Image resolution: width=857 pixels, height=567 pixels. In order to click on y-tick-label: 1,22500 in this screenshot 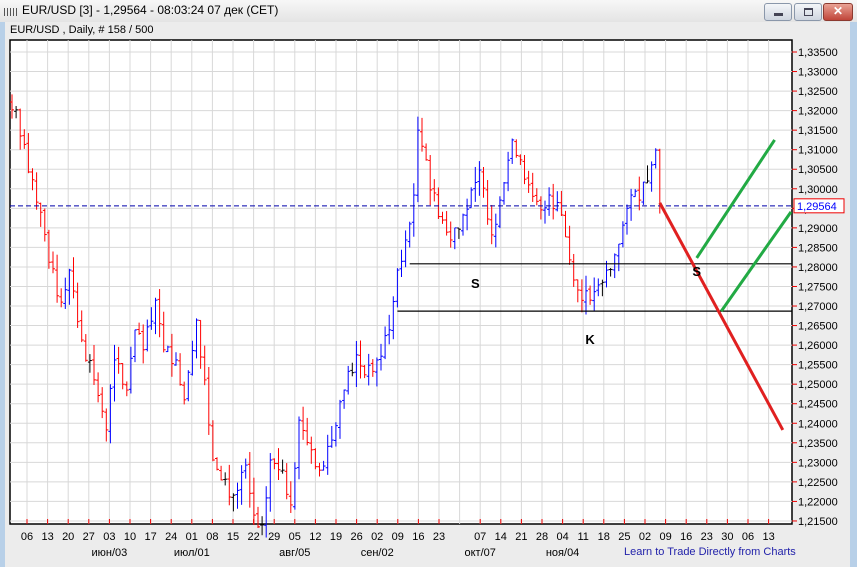, I will do `click(818, 483)`.